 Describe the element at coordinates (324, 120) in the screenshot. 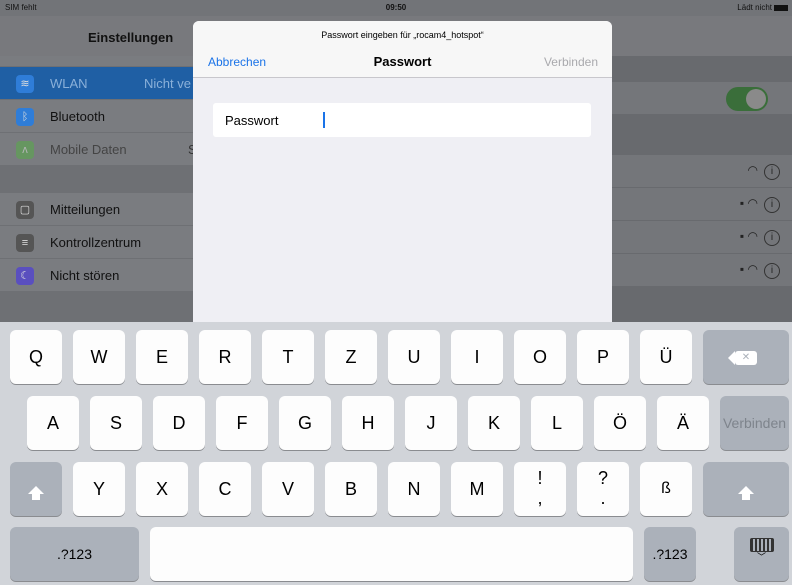

I see `text-cursor` at that location.